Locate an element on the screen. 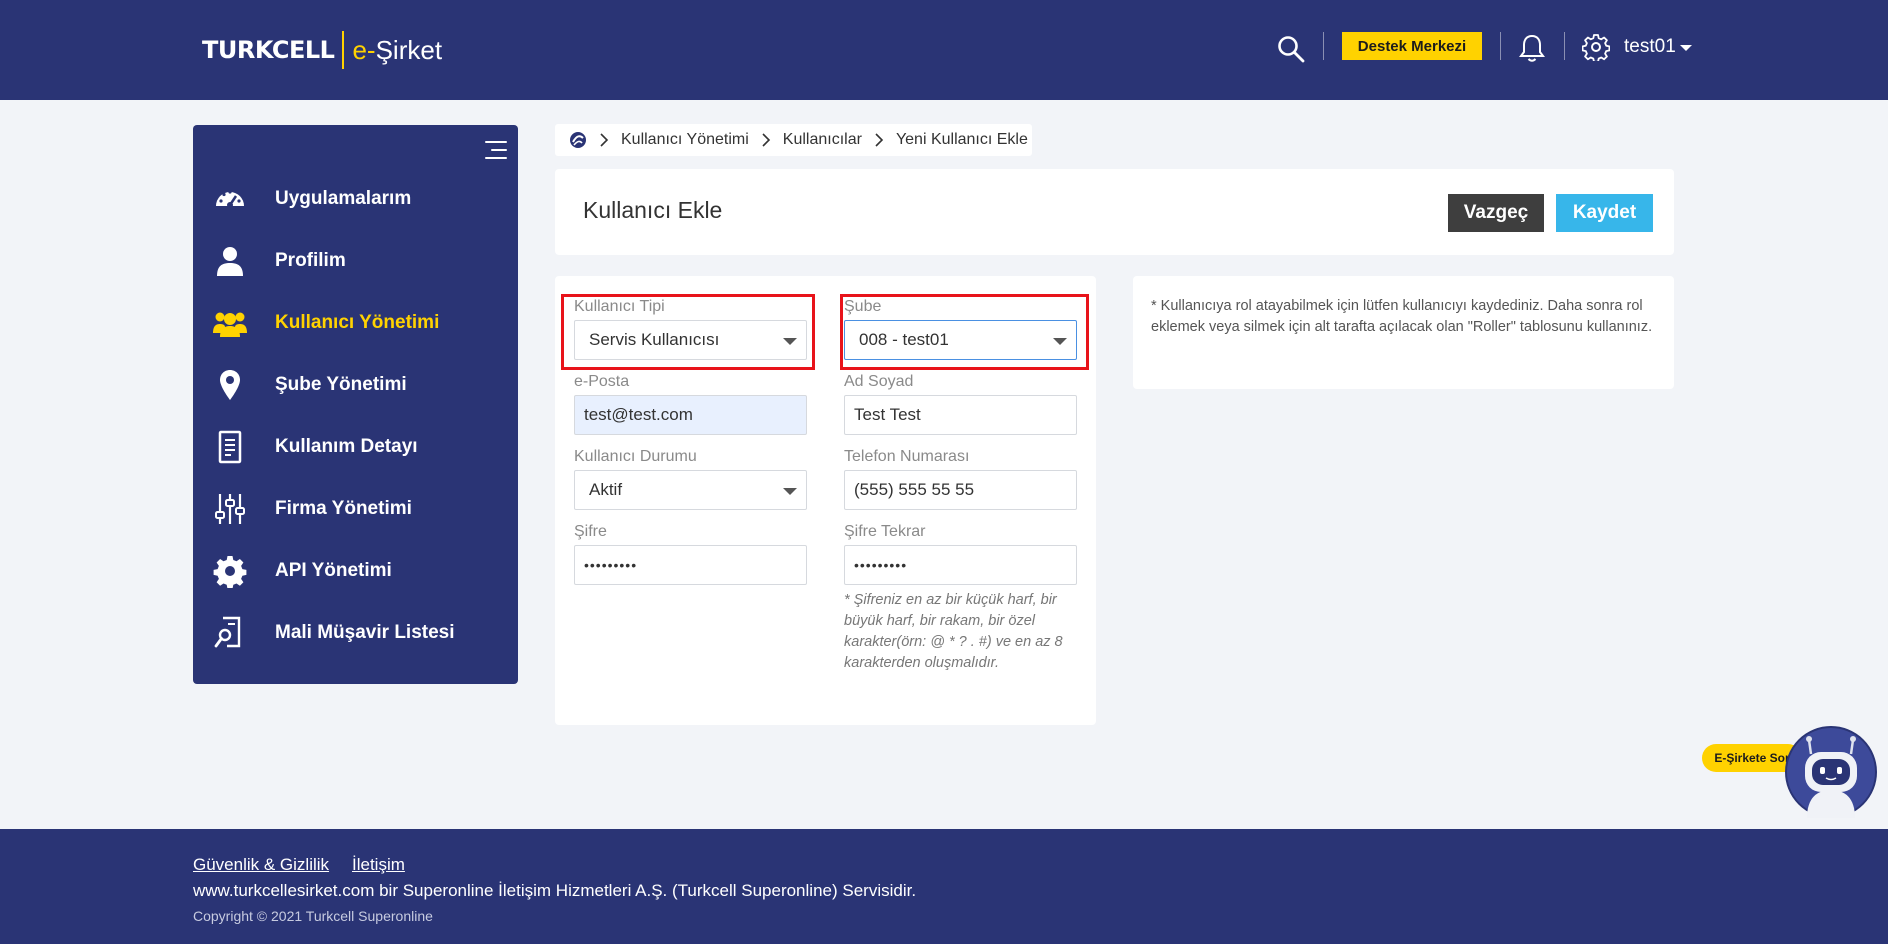 This screenshot has width=1888, height=944. sidebar-item-accountant-list: Mali Müşavir Listesi is located at coordinates (358, 633).